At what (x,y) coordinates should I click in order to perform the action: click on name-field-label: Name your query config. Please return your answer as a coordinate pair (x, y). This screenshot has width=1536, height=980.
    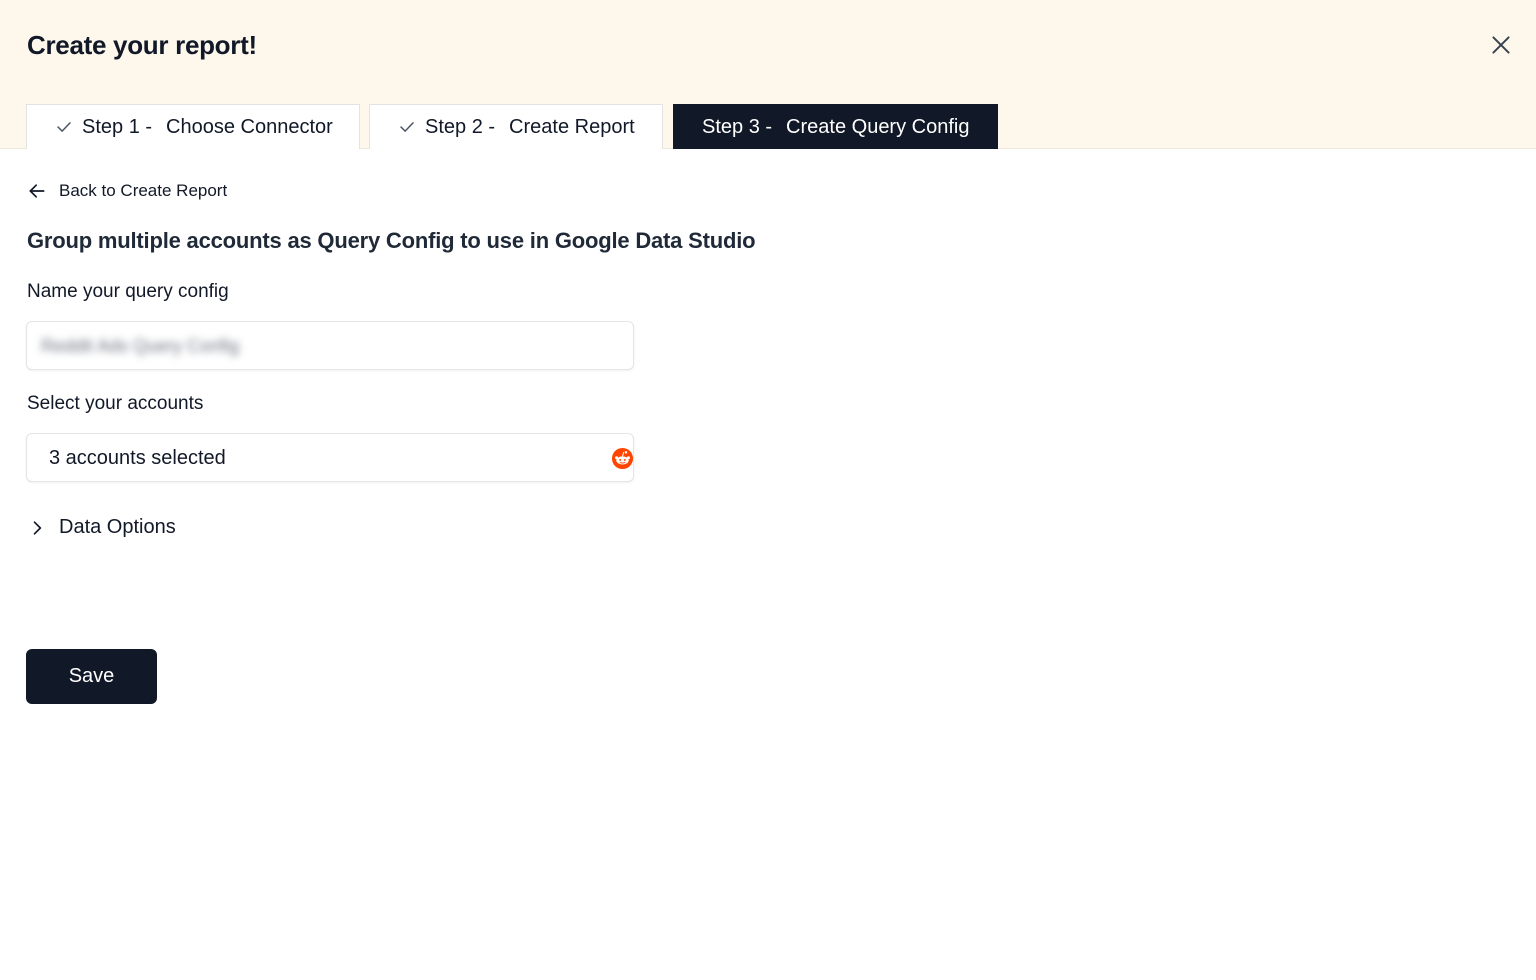
    Looking at the image, I should click on (128, 291).